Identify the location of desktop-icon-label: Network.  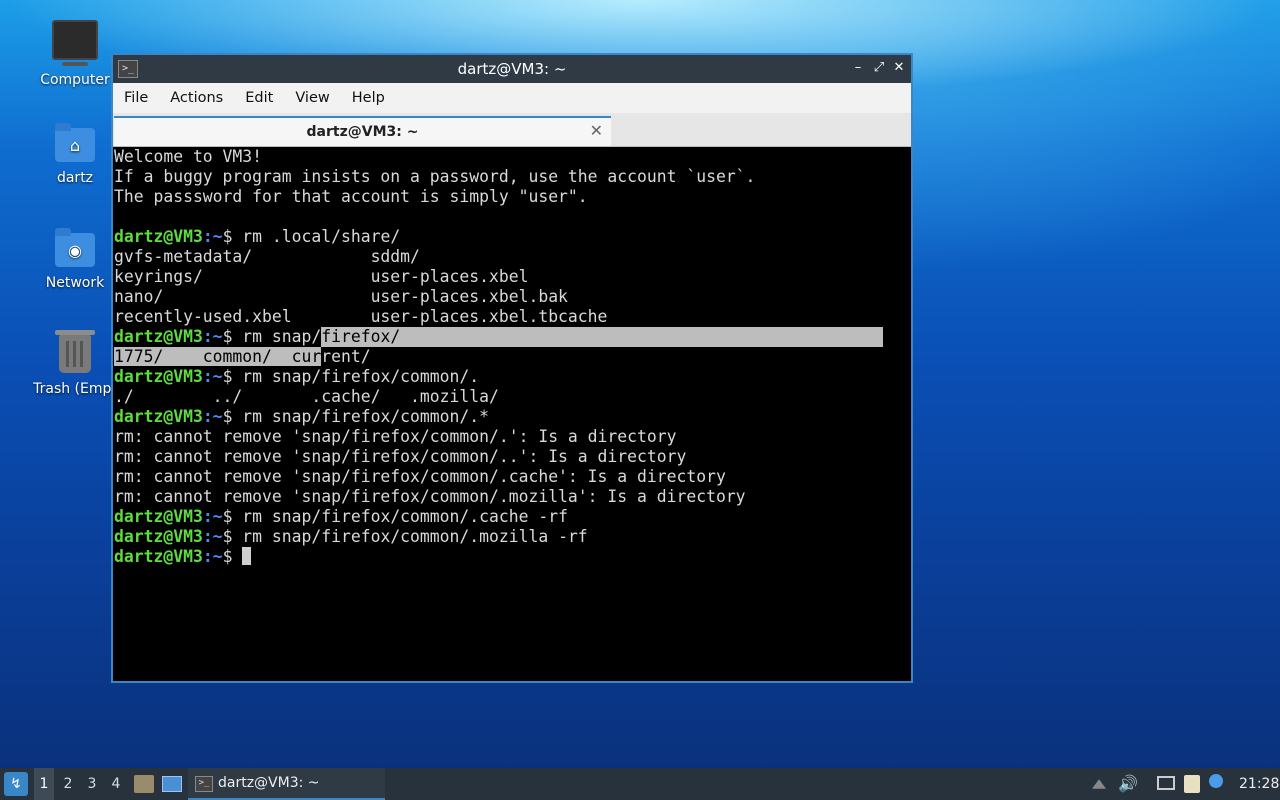
(75, 283).